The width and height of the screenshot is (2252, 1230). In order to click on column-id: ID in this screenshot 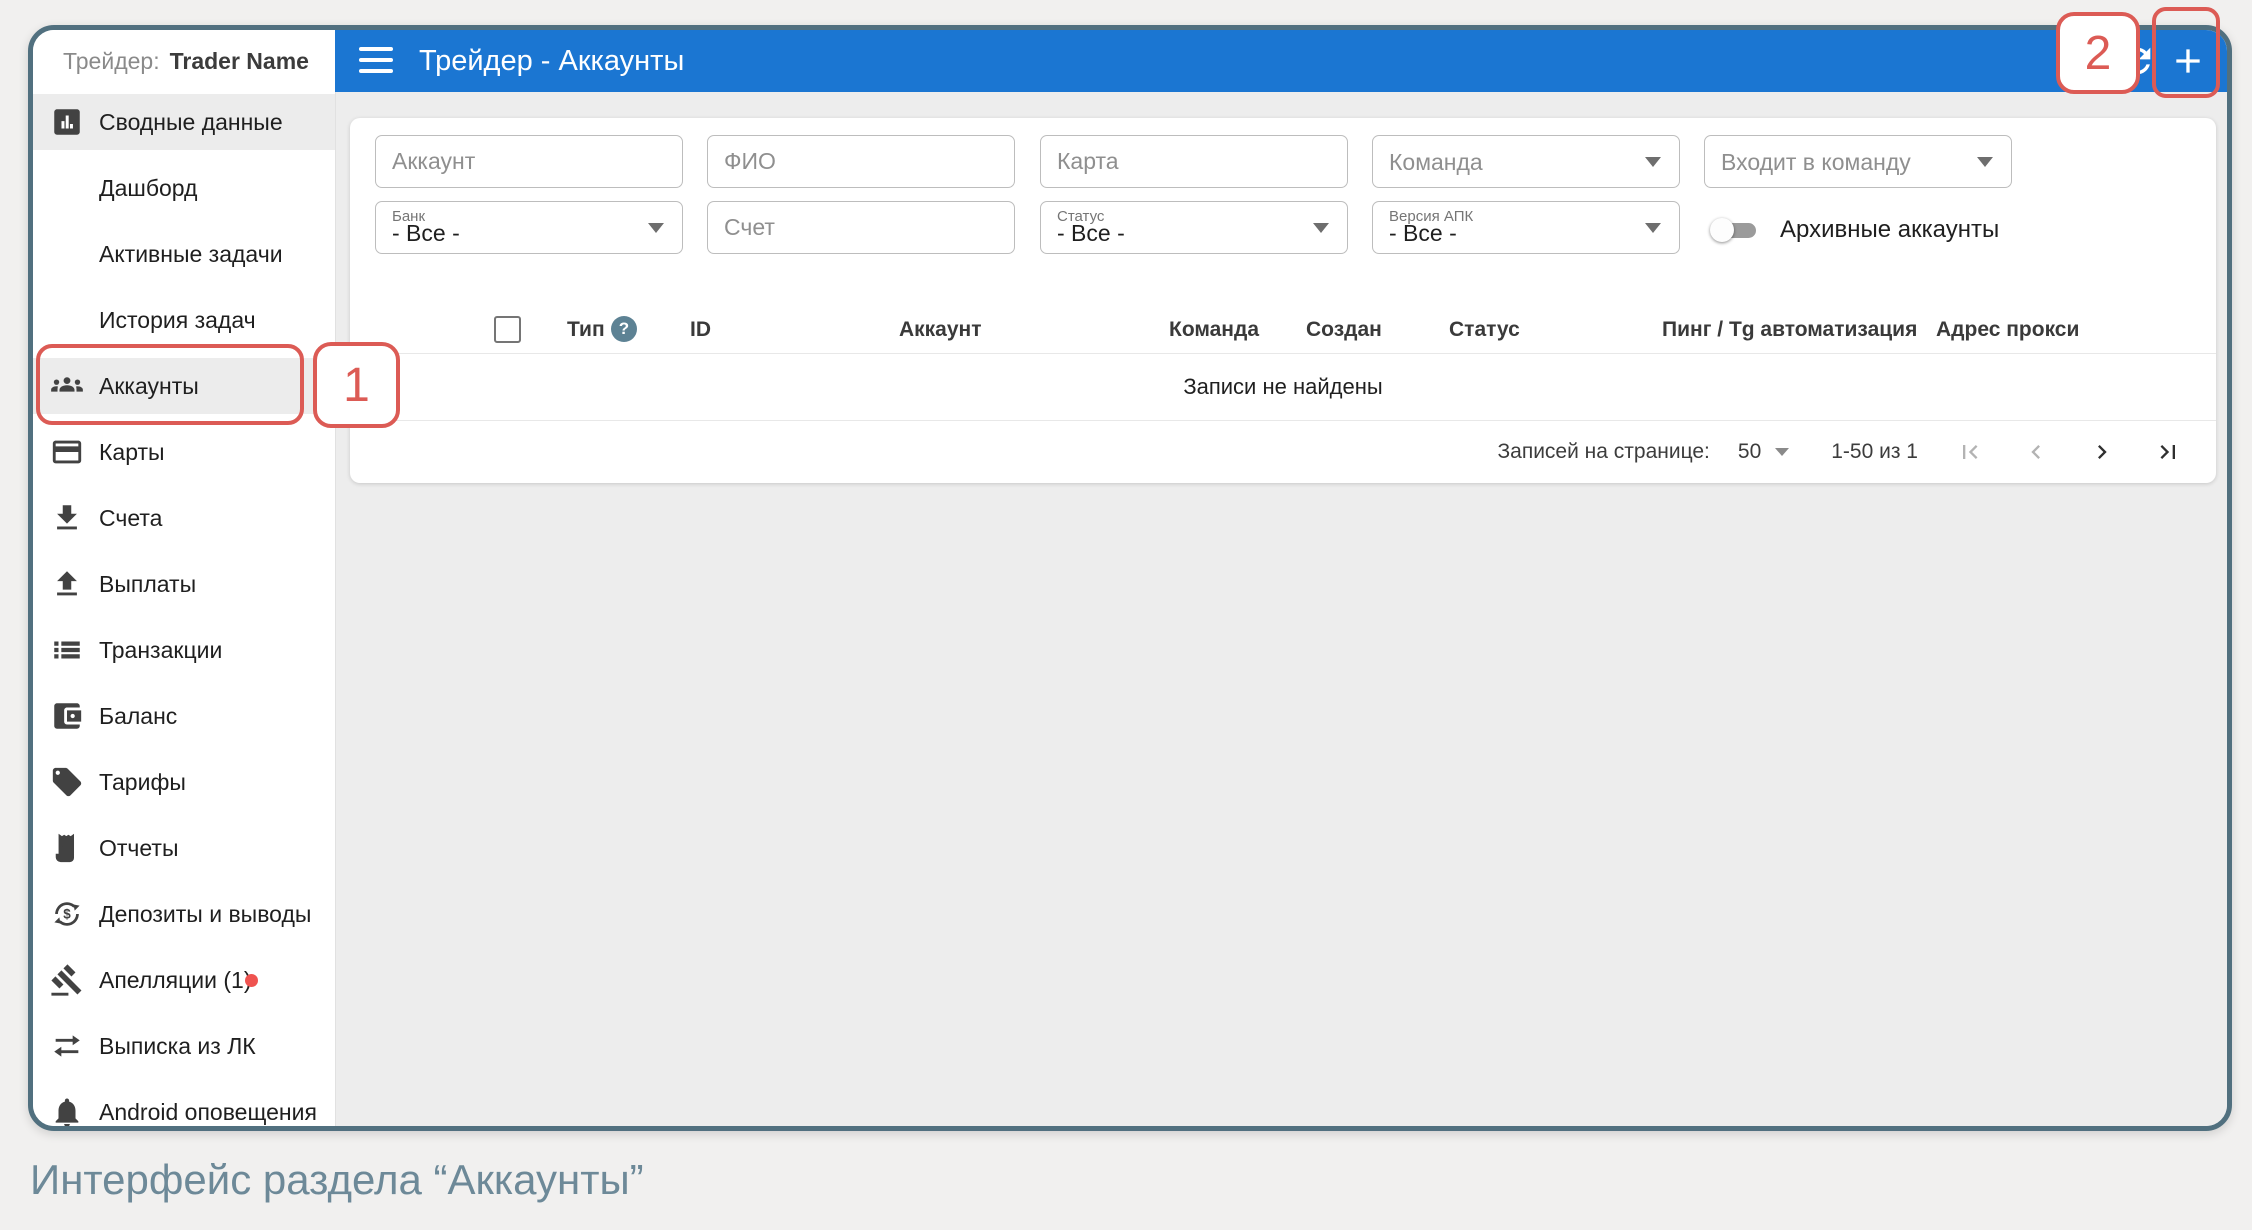, I will do `click(700, 329)`.